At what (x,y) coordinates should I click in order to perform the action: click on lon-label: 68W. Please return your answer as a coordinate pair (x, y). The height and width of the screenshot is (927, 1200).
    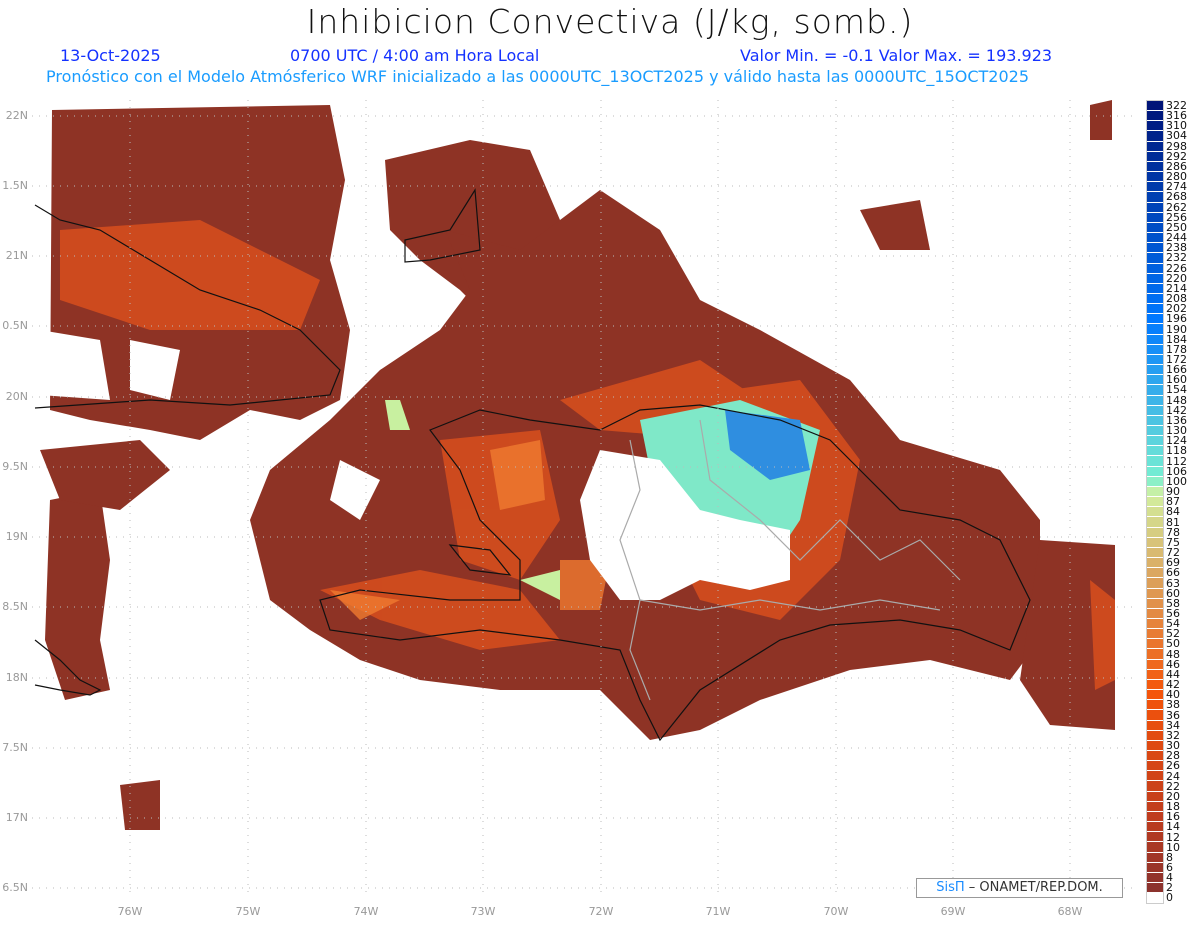
    Looking at the image, I should click on (1070, 911).